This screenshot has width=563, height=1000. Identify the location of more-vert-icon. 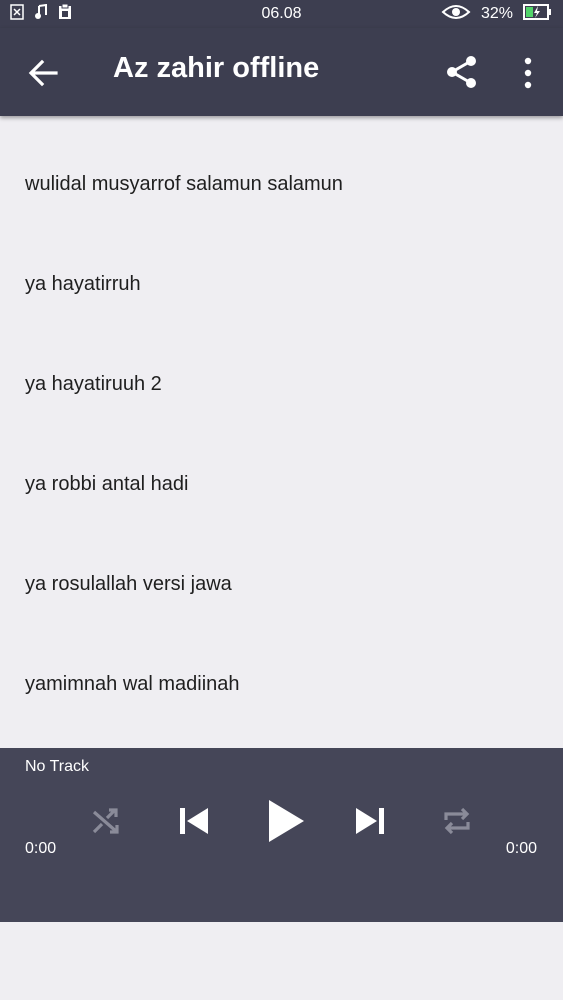
(528, 73).